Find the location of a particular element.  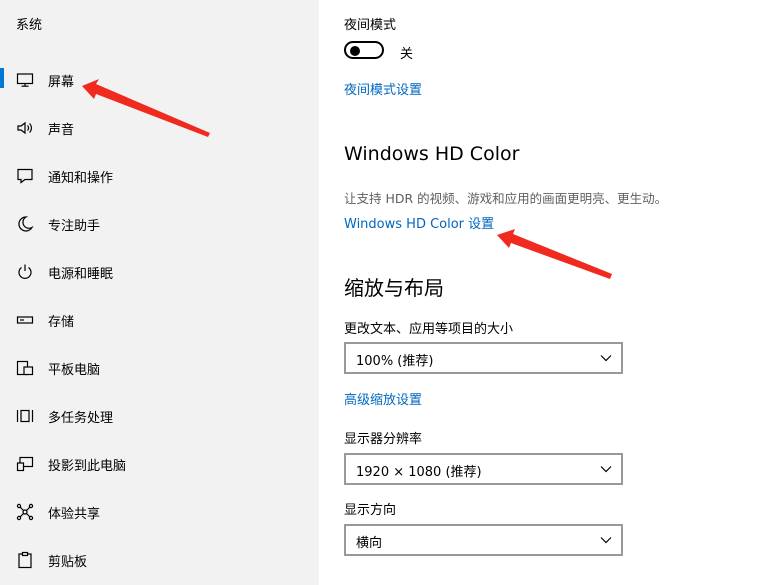

scale-dropdown: 100% (推荐) is located at coordinates (483, 358).